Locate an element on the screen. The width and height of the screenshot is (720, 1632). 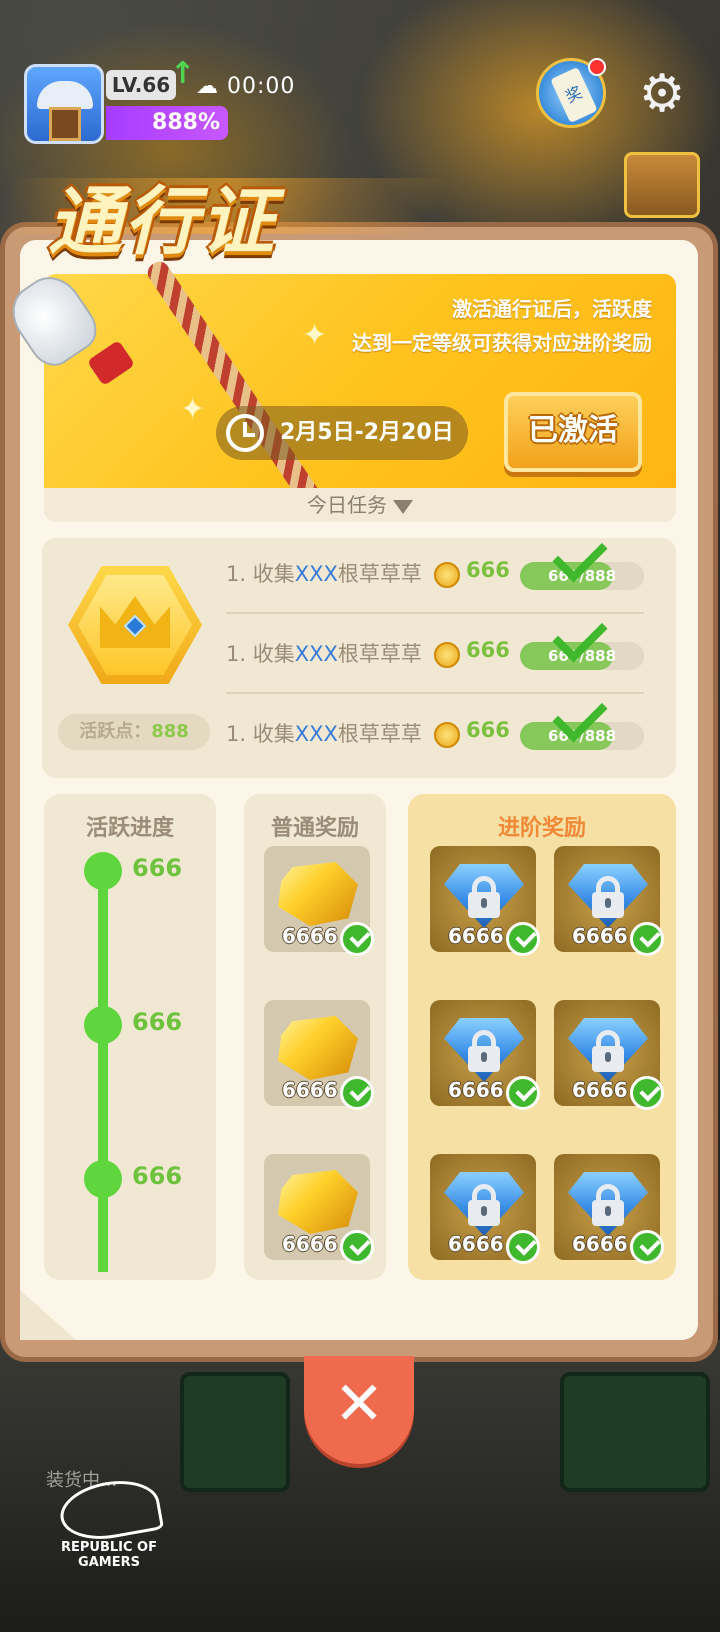
banner-desc-line2: 达到一定等级可获得对应进阶奖励 is located at coordinates (502, 343).